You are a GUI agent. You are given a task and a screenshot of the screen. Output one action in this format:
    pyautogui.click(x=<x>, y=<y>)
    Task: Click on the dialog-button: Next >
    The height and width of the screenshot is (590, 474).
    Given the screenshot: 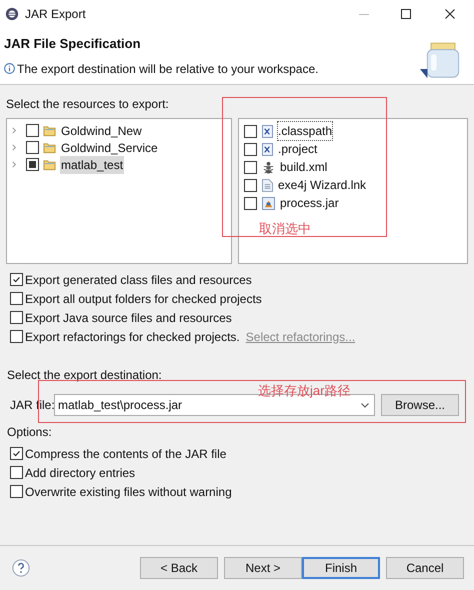 What is the action you would take?
    pyautogui.click(x=263, y=568)
    